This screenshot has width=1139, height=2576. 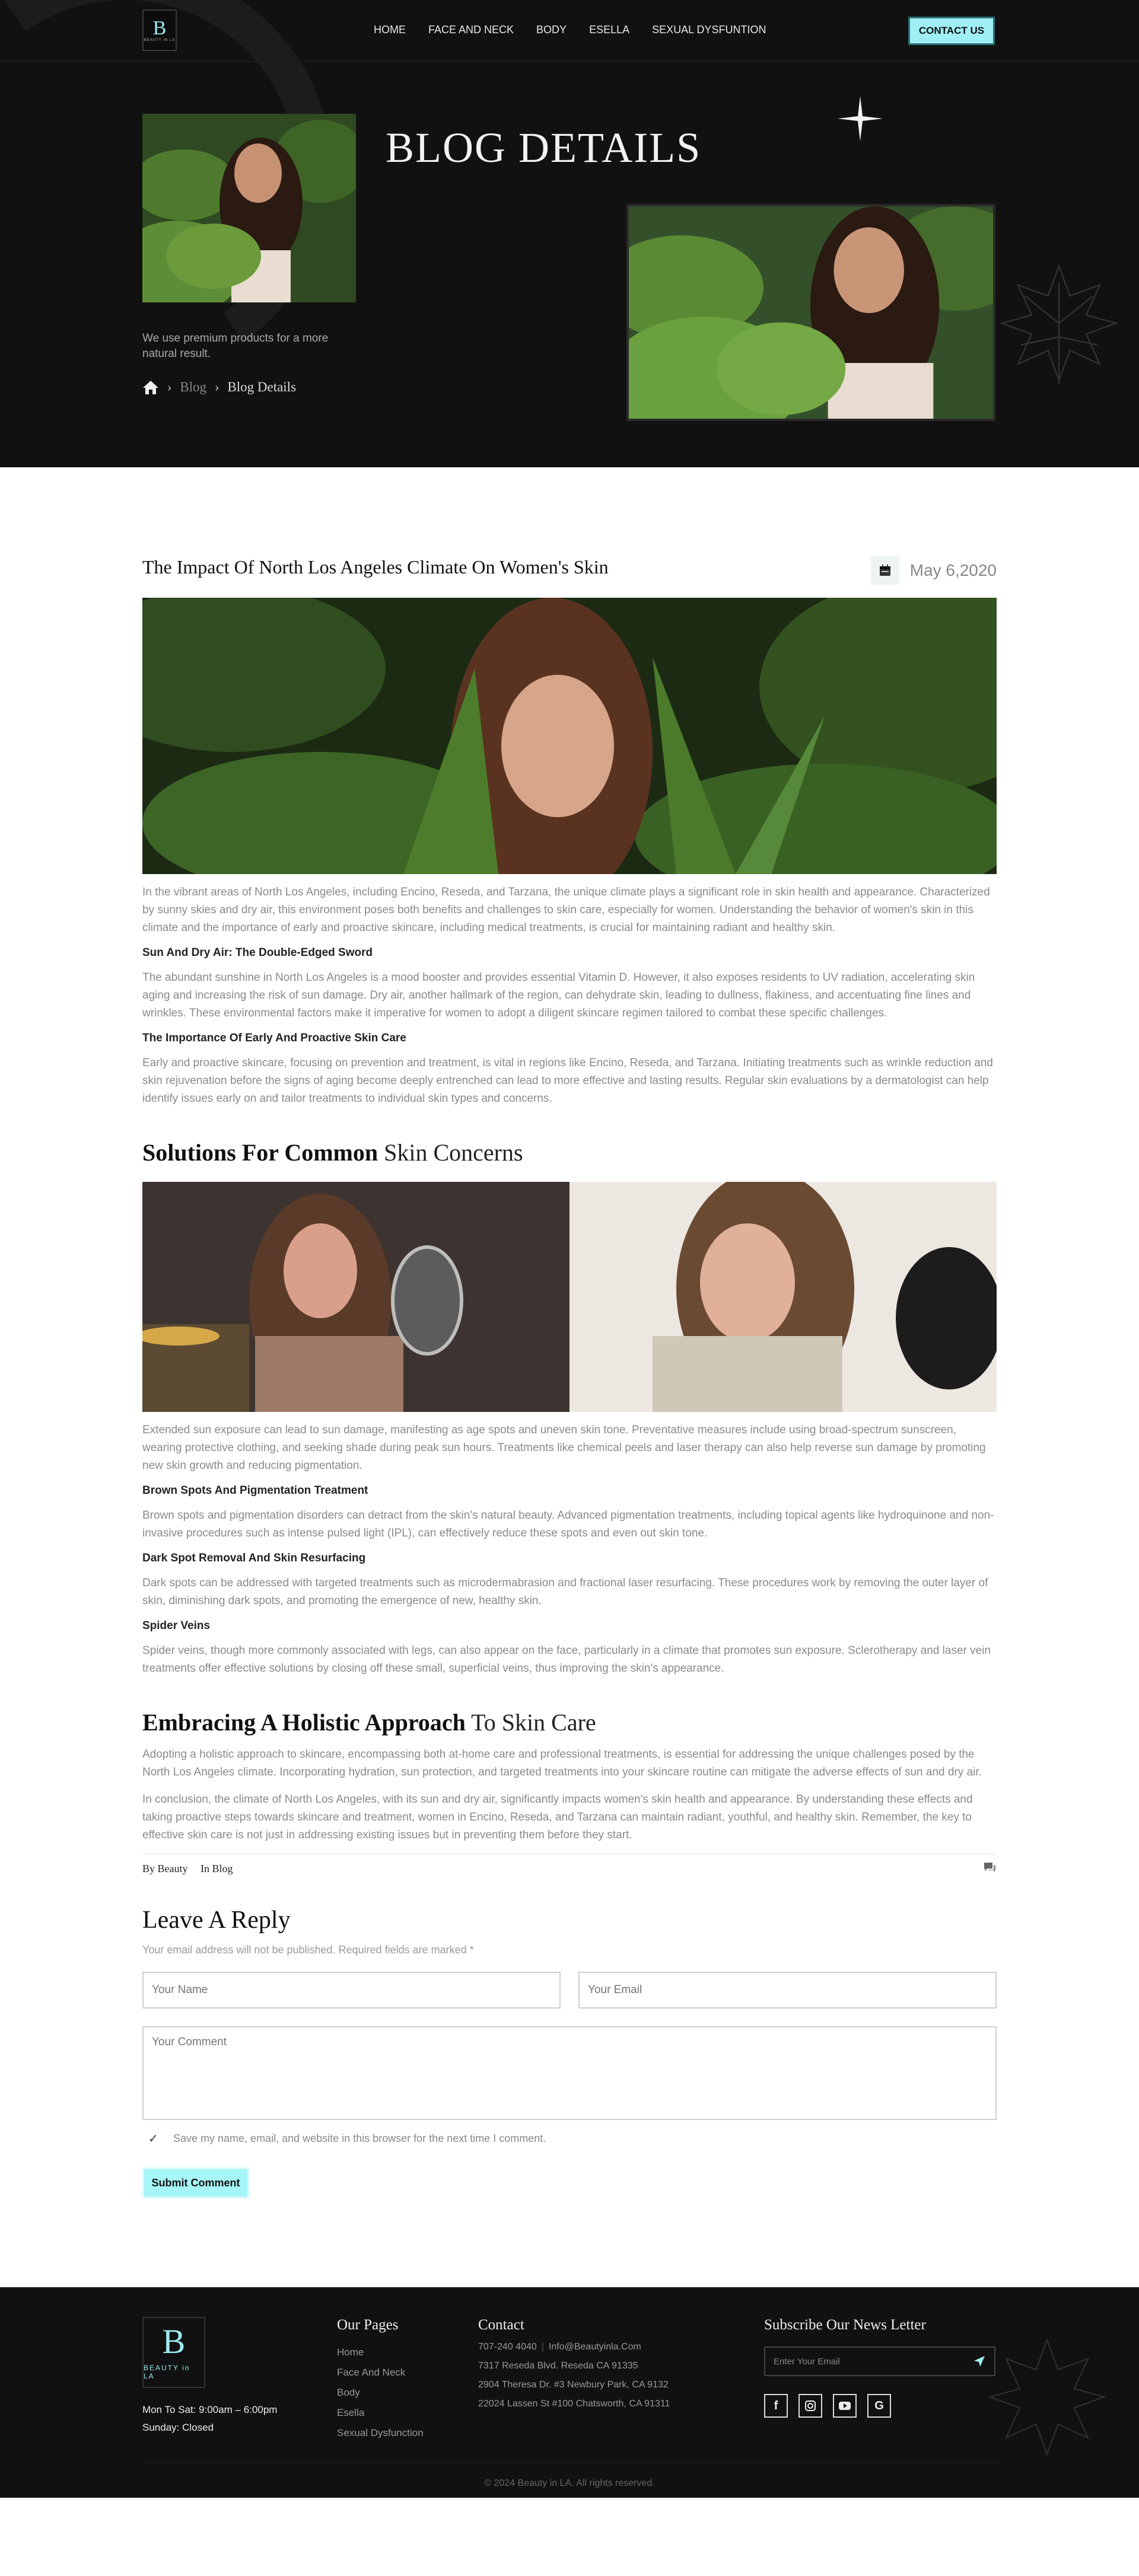 What do you see at coordinates (980, 2361) in the screenshot?
I see `send-icon` at bounding box center [980, 2361].